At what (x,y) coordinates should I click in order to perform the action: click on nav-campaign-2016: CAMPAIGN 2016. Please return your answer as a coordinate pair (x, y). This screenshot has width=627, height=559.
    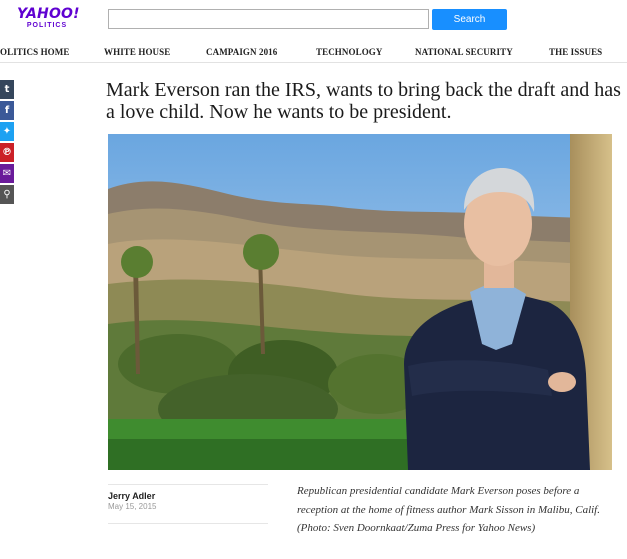
    Looking at the image, I should click on (241, 52).